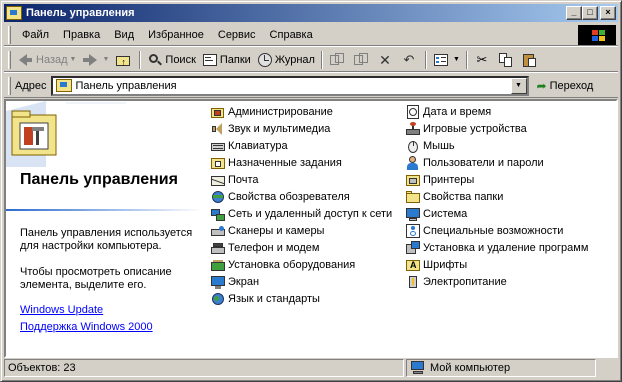 This screenshot has width=622, height=382. I want to click on applet-fonts: A Шрифты, so click(496, 264).